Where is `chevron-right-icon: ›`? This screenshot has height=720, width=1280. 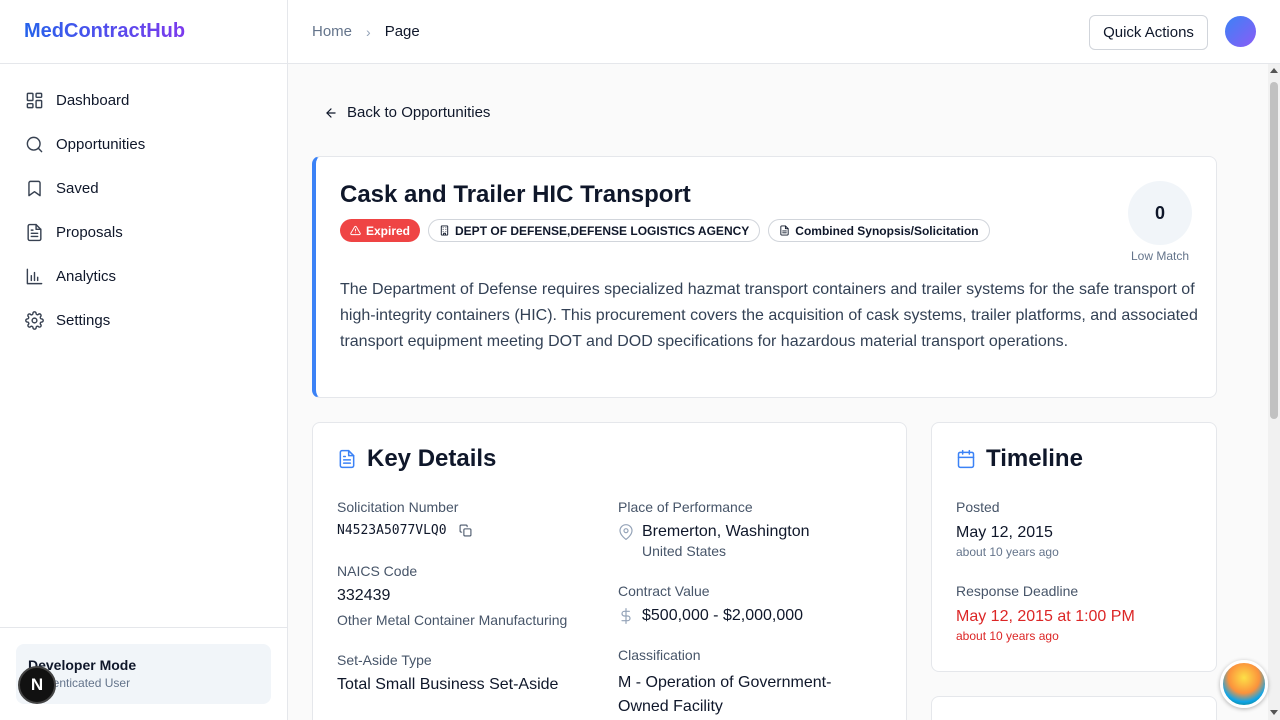 chevron-right-icon: › is located at coordinates (368, 31).